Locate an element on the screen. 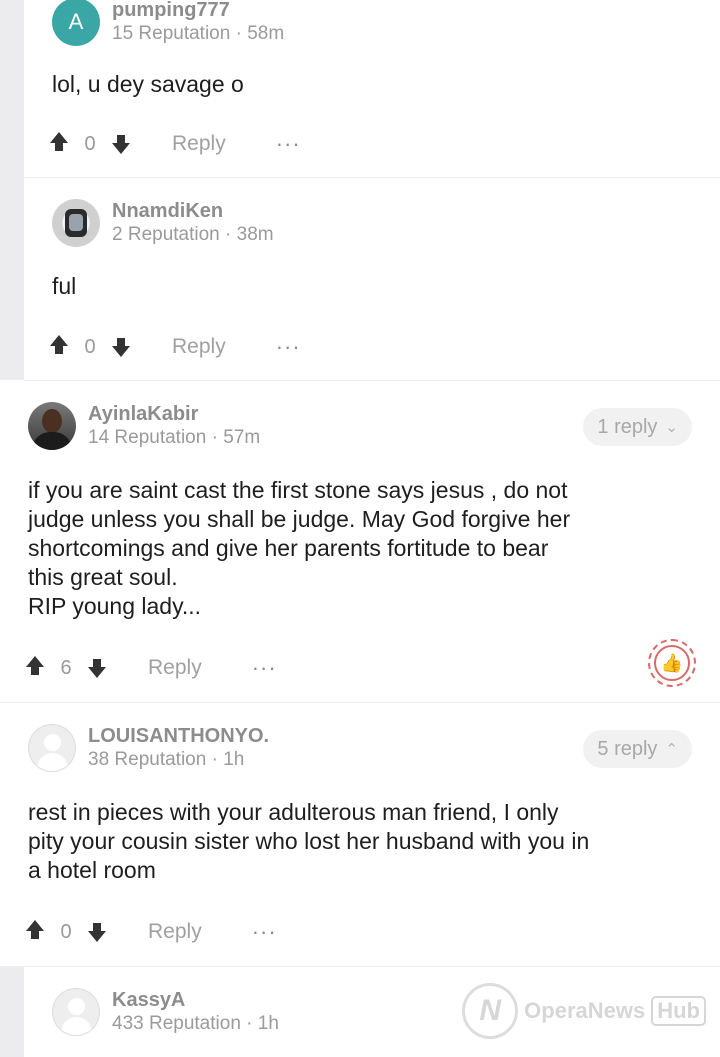 The image size is (720, 1057). reputation: 14 Reputation is located at coordinates (147, 437).